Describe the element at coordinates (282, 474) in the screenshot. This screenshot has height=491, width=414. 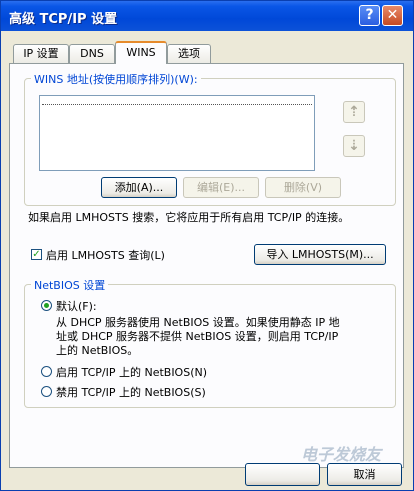
I see `ok-button` at that location.